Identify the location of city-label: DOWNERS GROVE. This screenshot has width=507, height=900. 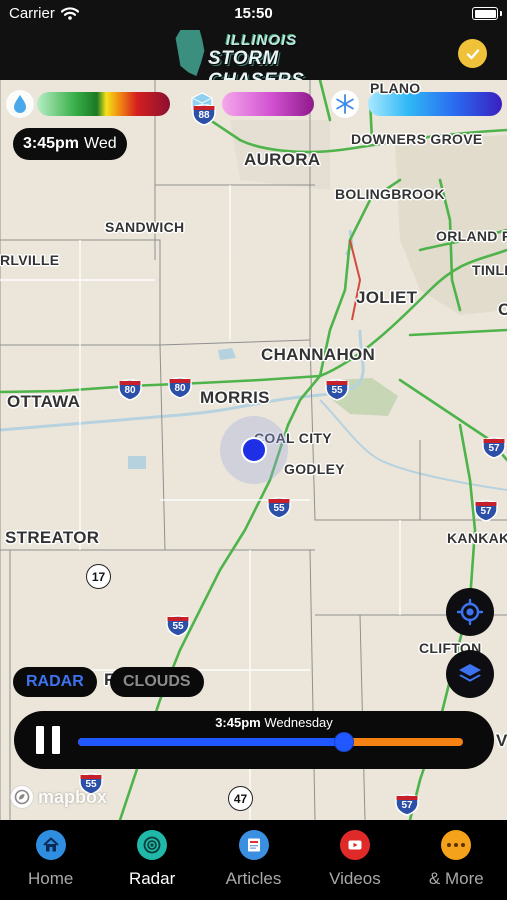
(417, 139).